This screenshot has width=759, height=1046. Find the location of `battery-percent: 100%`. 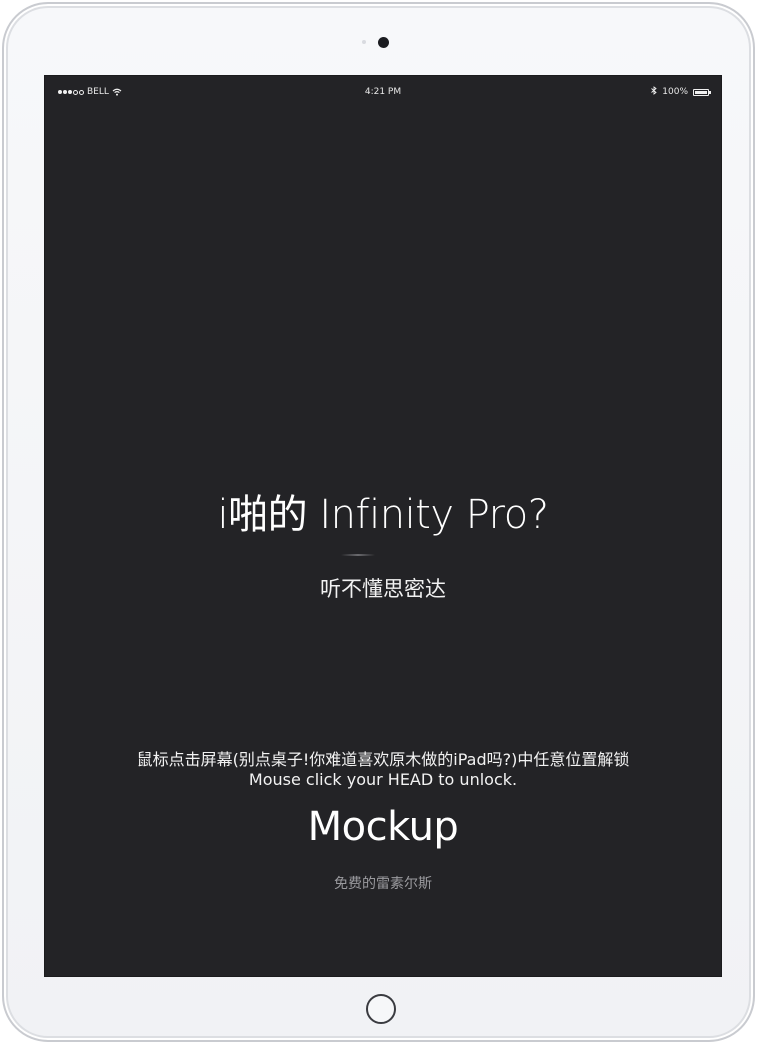

battery-percent: 100% is located at coordinates (675, 92).